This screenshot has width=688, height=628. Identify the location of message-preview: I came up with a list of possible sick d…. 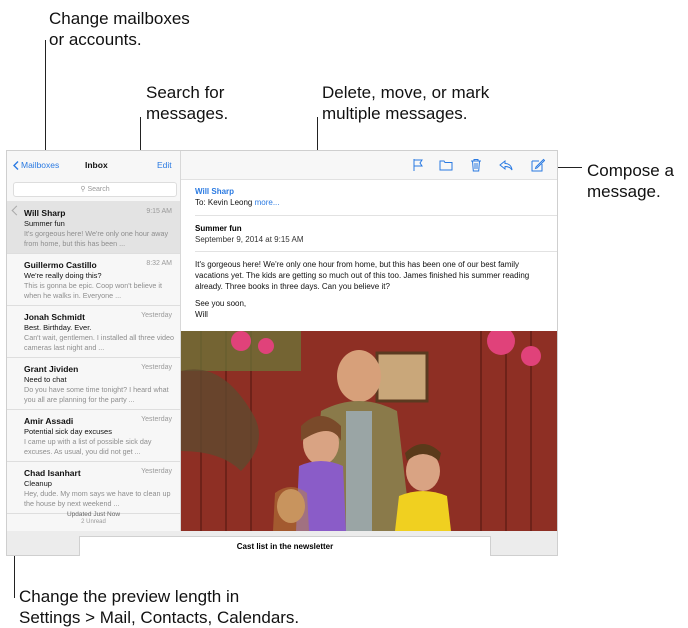
(88, 446).